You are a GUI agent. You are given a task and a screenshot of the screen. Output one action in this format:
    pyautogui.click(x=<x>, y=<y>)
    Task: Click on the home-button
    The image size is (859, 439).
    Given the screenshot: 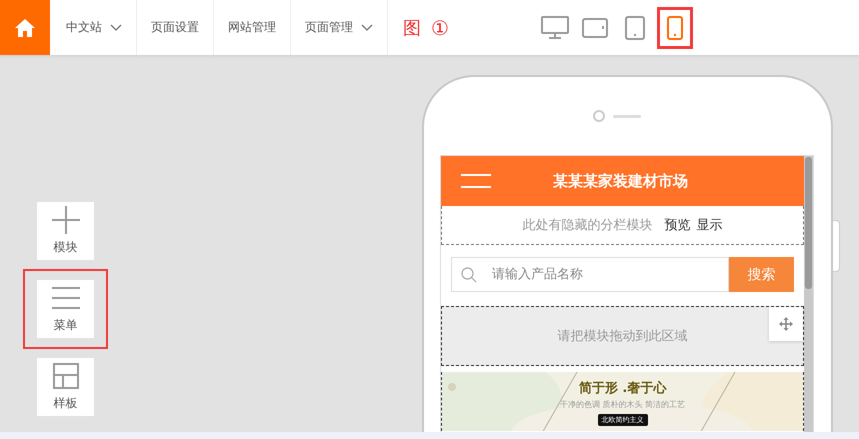 What is the action you would take?
    pyautogui.click(x=25, y=27)
    